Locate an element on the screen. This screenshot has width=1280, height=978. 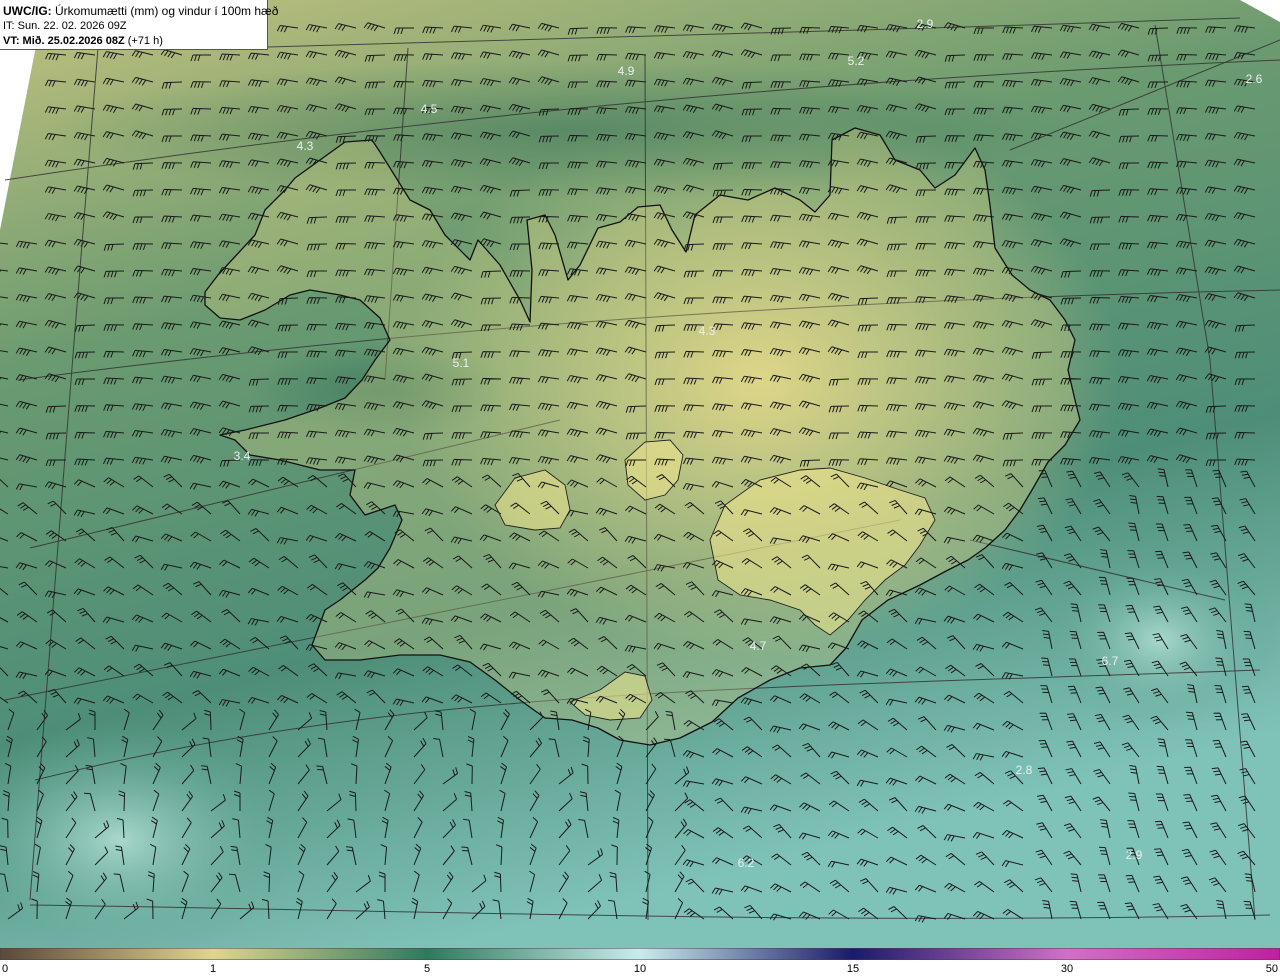
valid-time: VT: Mið. 25.02.2026 08Z (+71 h) is located at coordinates (135, 41).